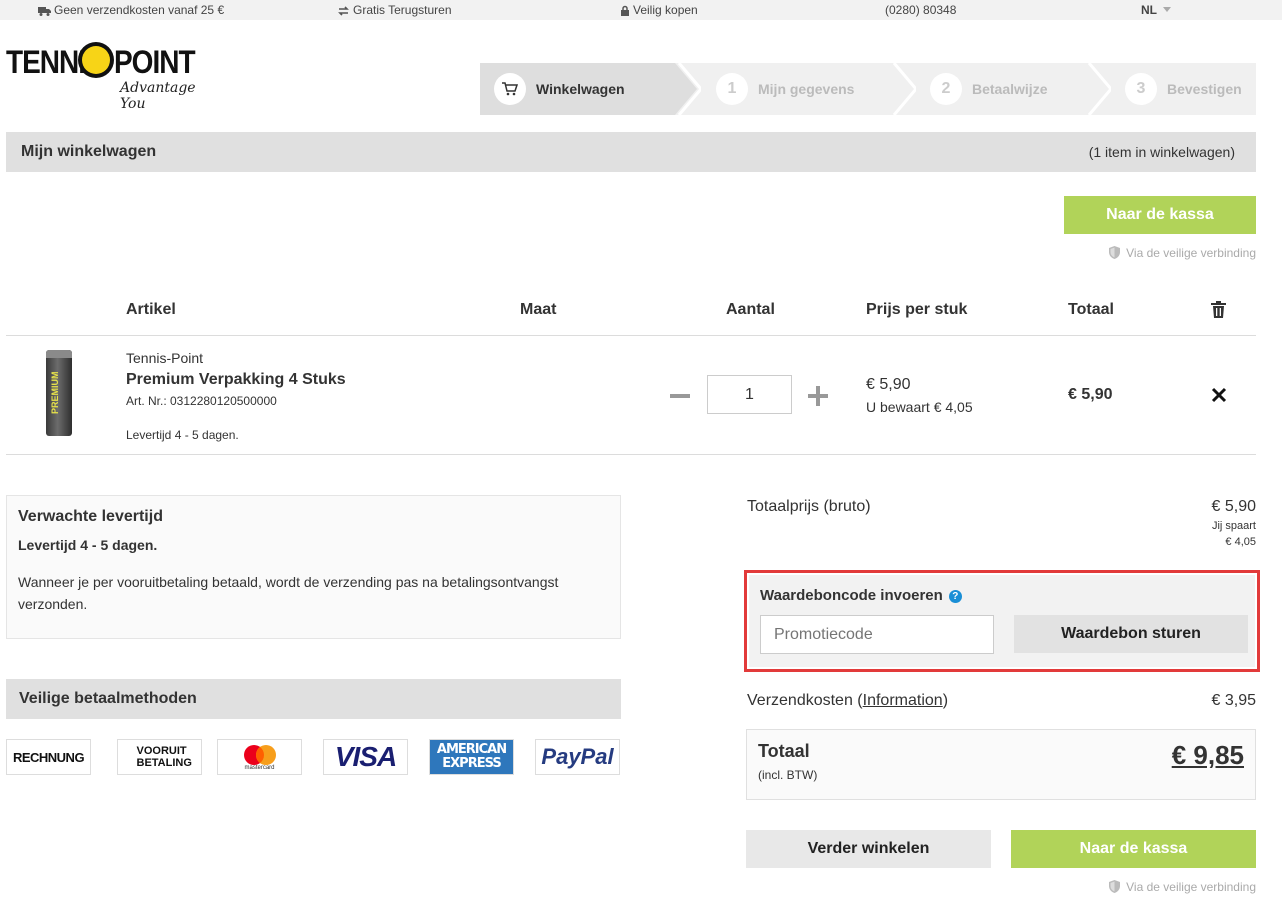 The height and width of the screenshot is (906, 1282). I want to click on paypal-text: PayPal, so click(577, 756).